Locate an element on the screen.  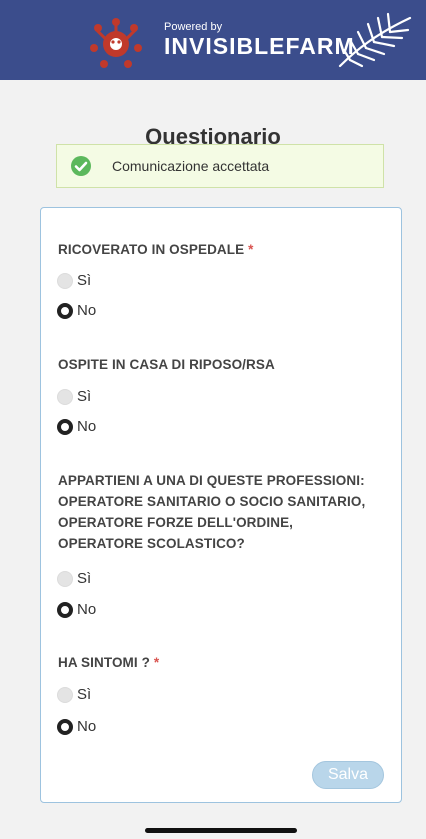
question-label-sintomi: HA SINTOMI ? * is located at coordinates (108, 662).